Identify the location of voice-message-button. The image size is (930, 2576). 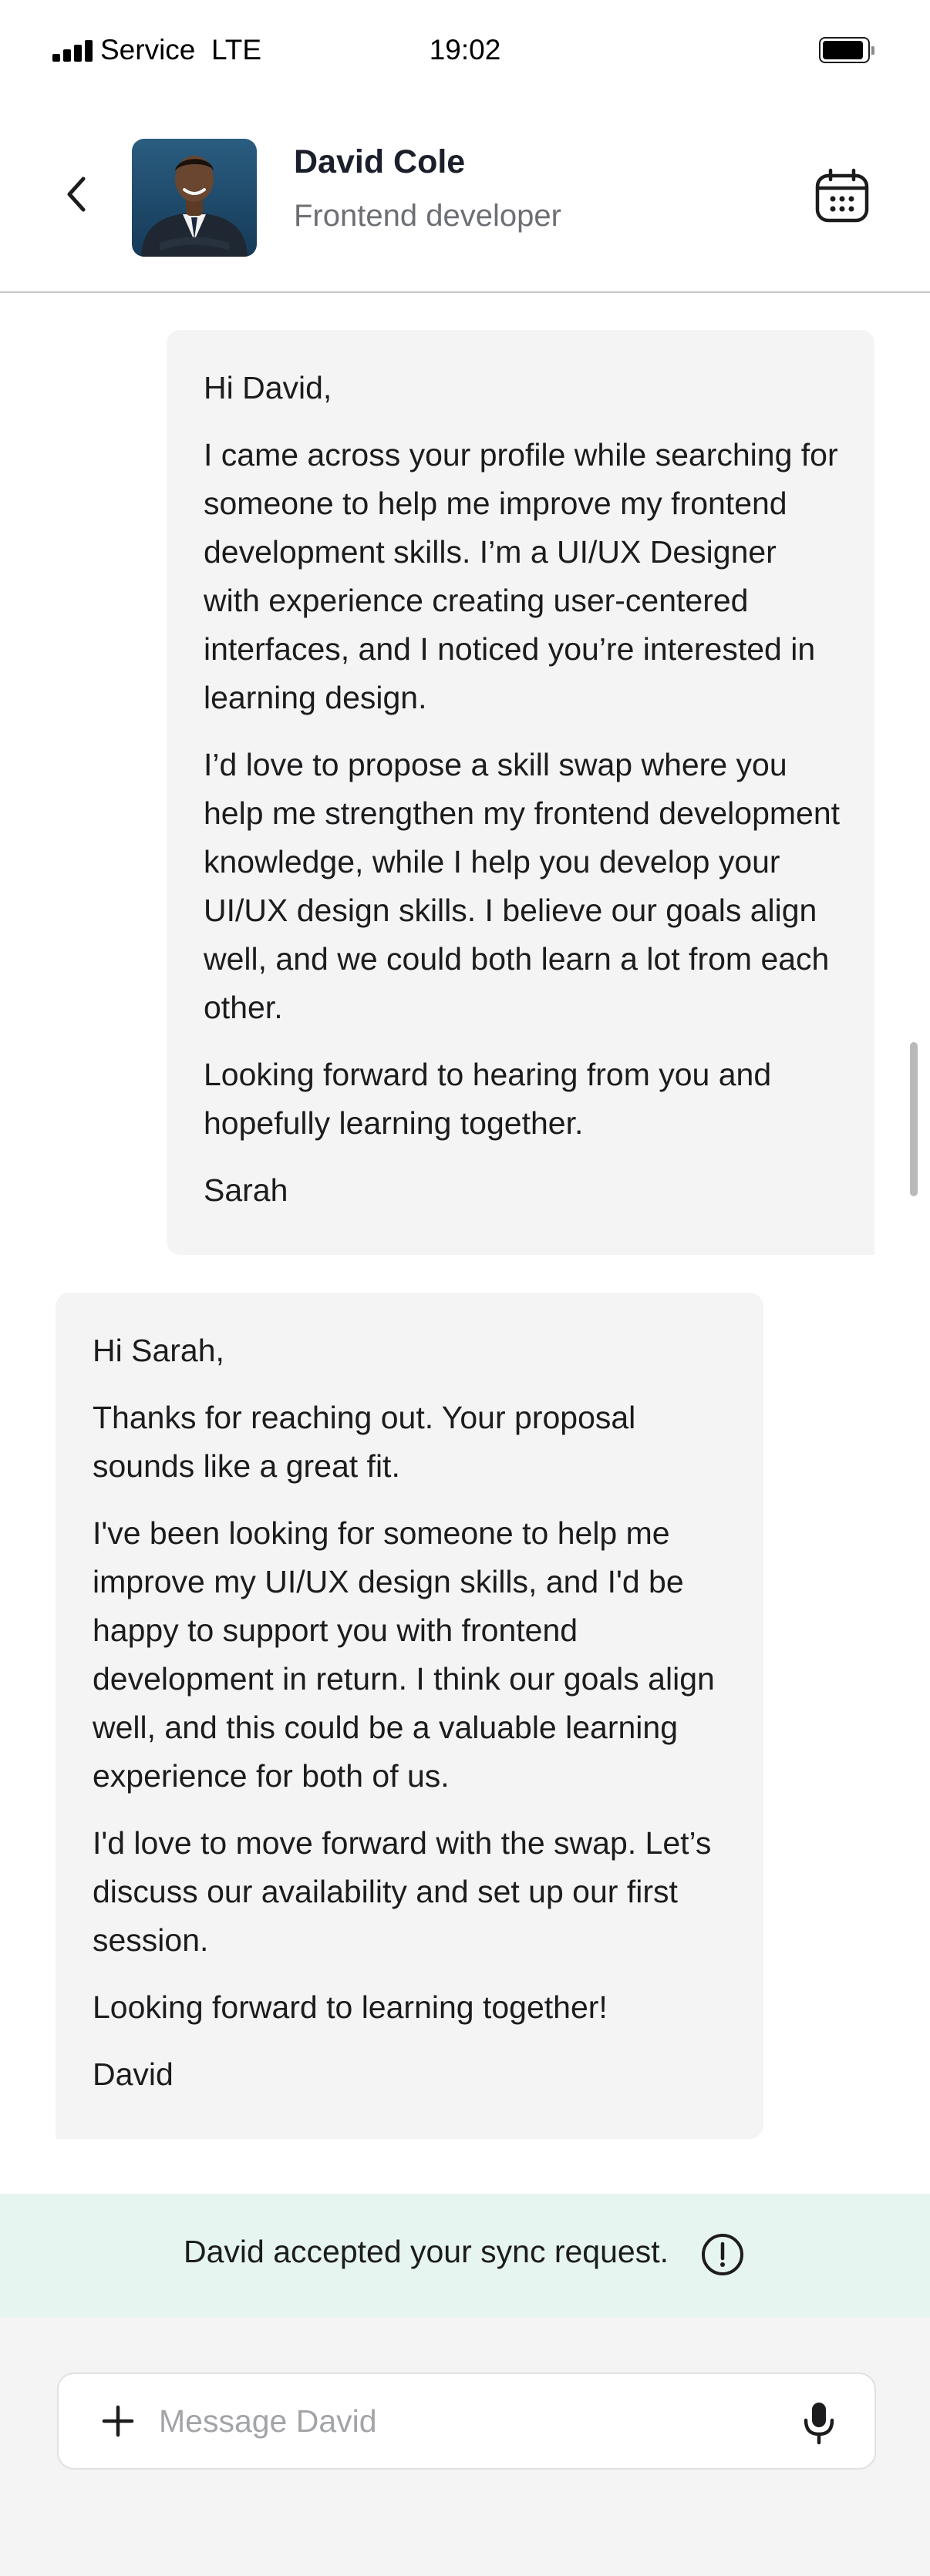
(819, 2422).